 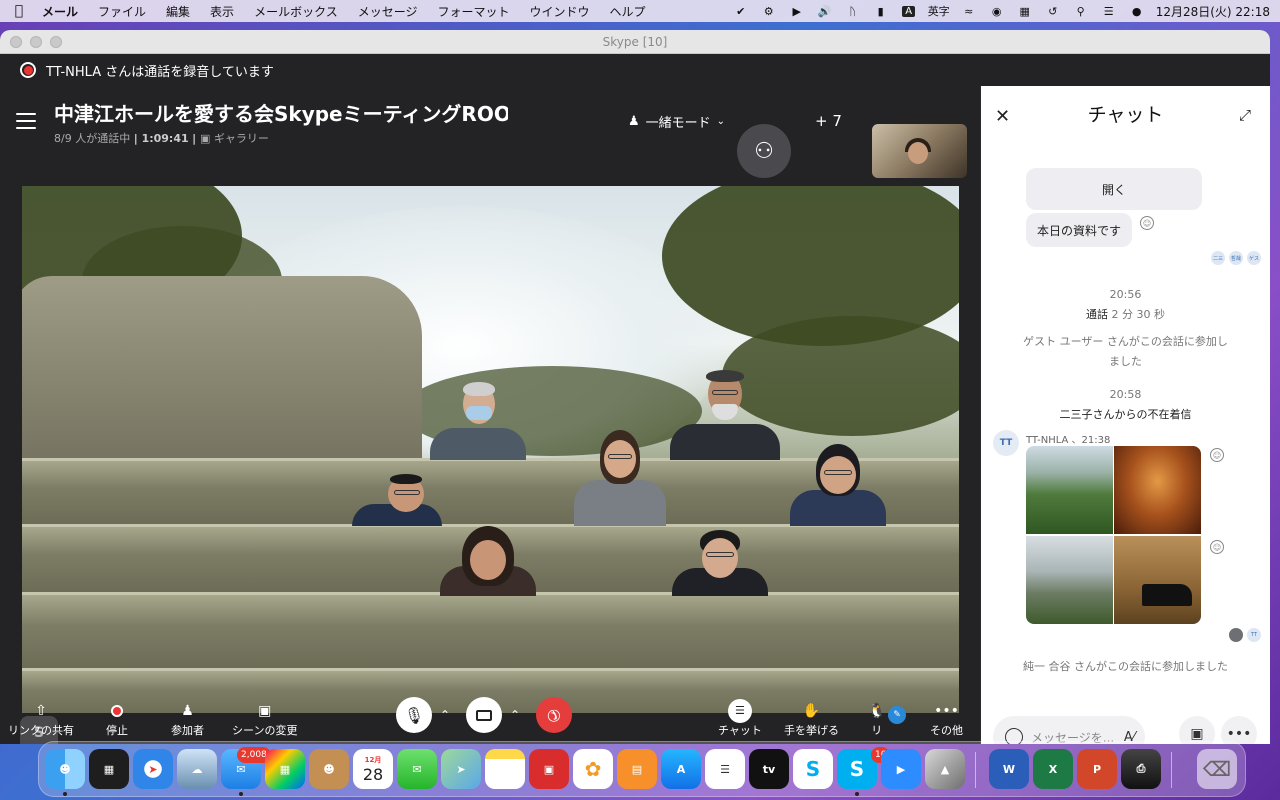 I want to click on menu-view: 表示, so click(x=222, y=11).